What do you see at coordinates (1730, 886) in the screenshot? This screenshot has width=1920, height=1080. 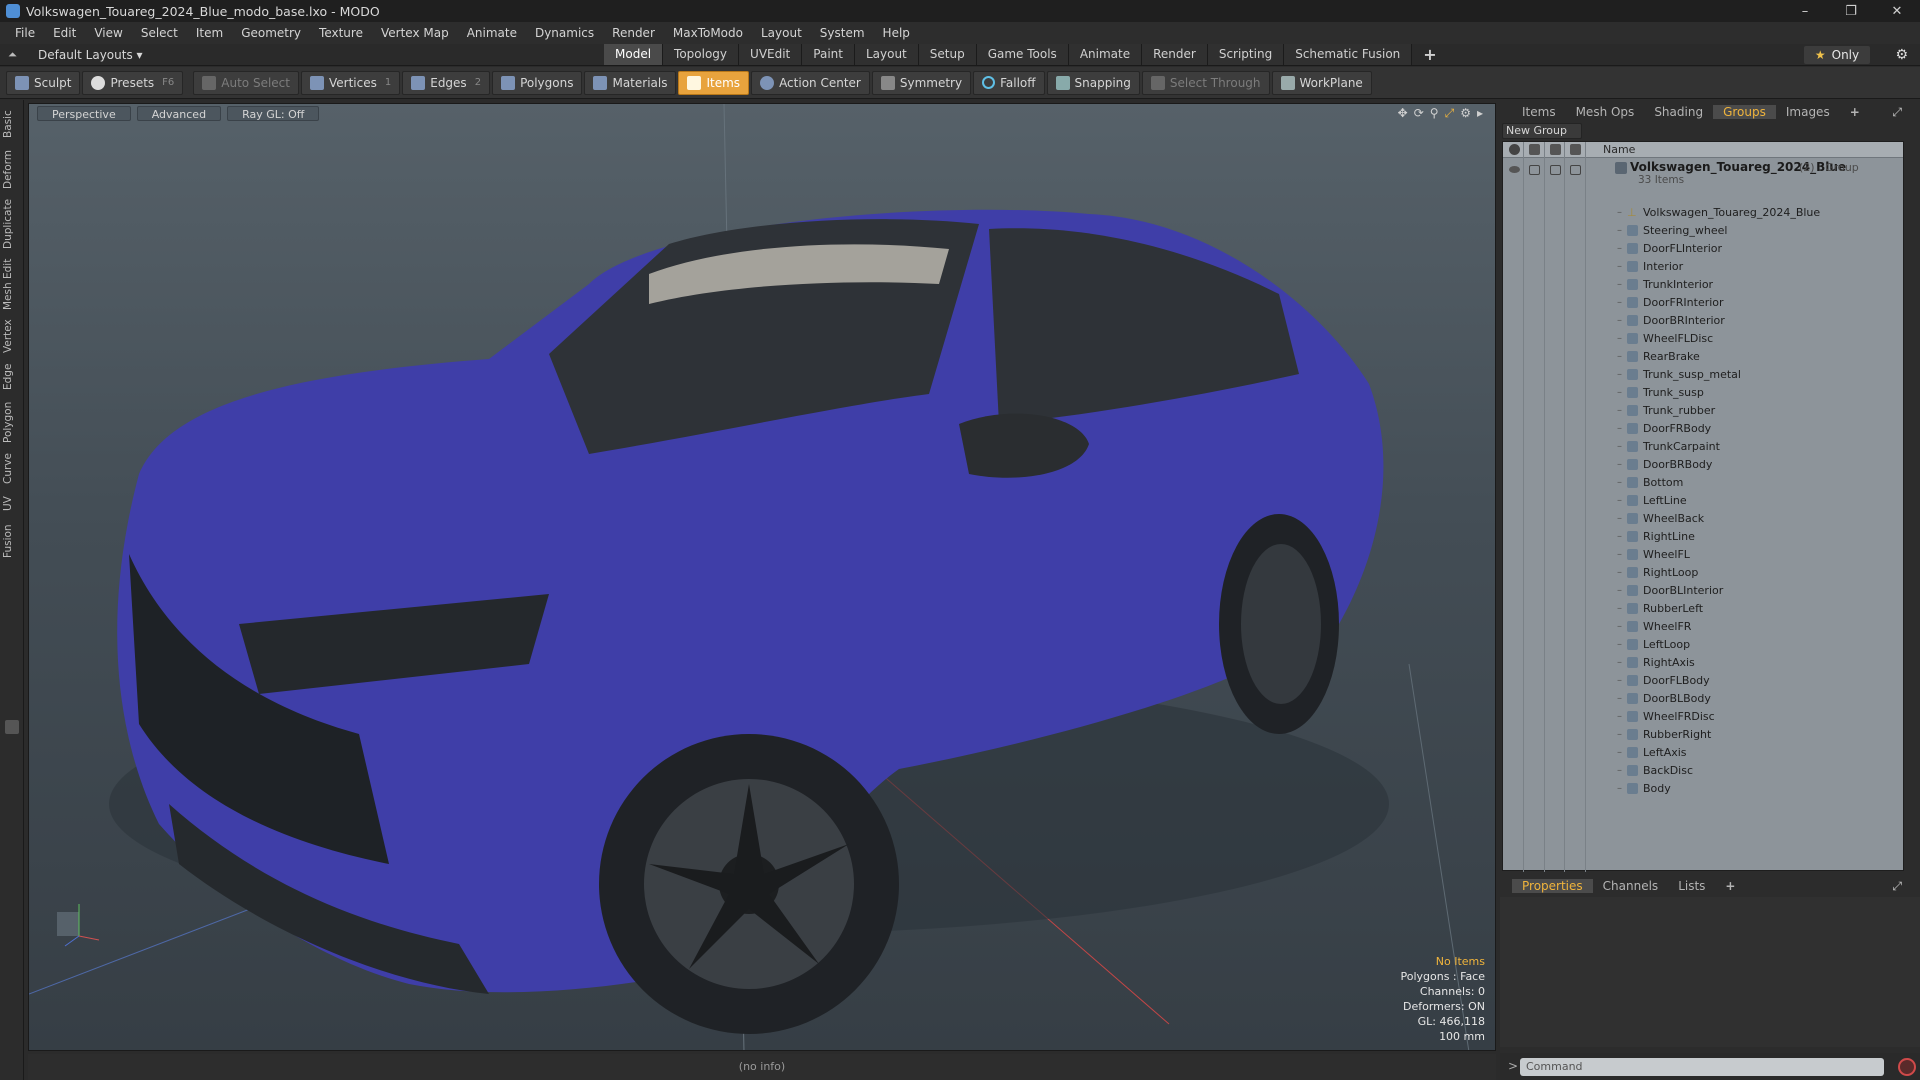 I see `add-properties-tab-button: +` at bounding box center [1730, 886].